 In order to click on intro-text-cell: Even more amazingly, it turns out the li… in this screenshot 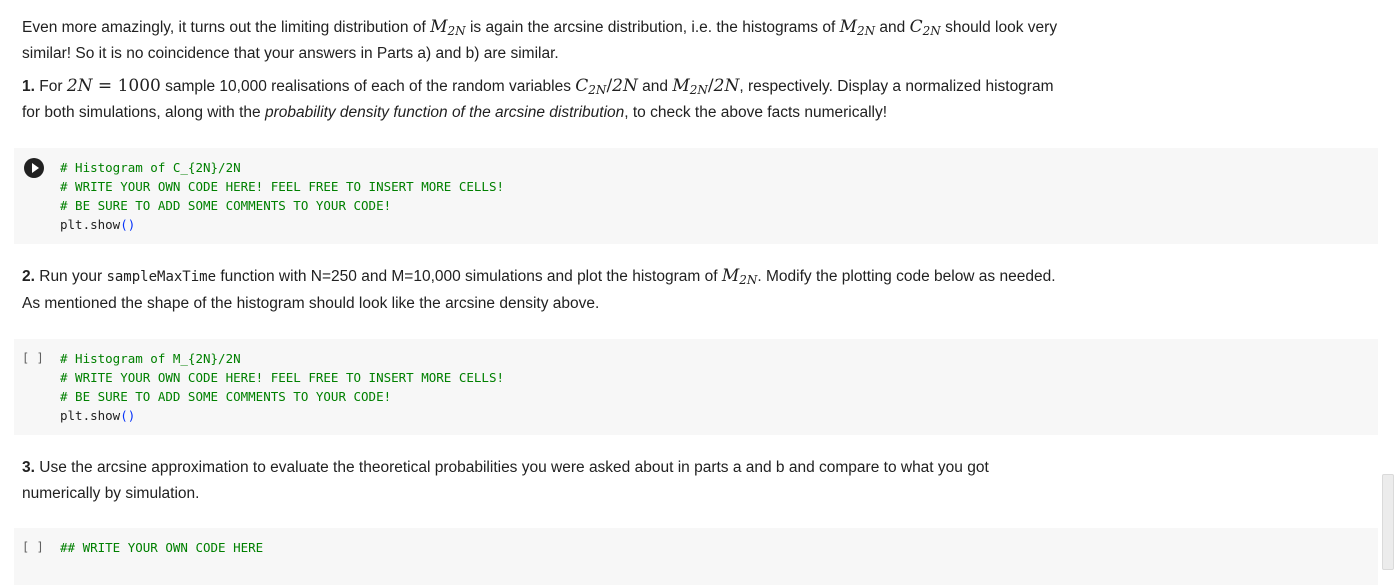, I will do `click(542, 40)`.